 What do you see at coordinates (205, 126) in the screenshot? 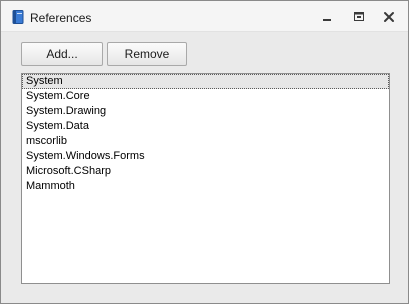
I see `list-item: System.Data` at bounding box center [205, 126].